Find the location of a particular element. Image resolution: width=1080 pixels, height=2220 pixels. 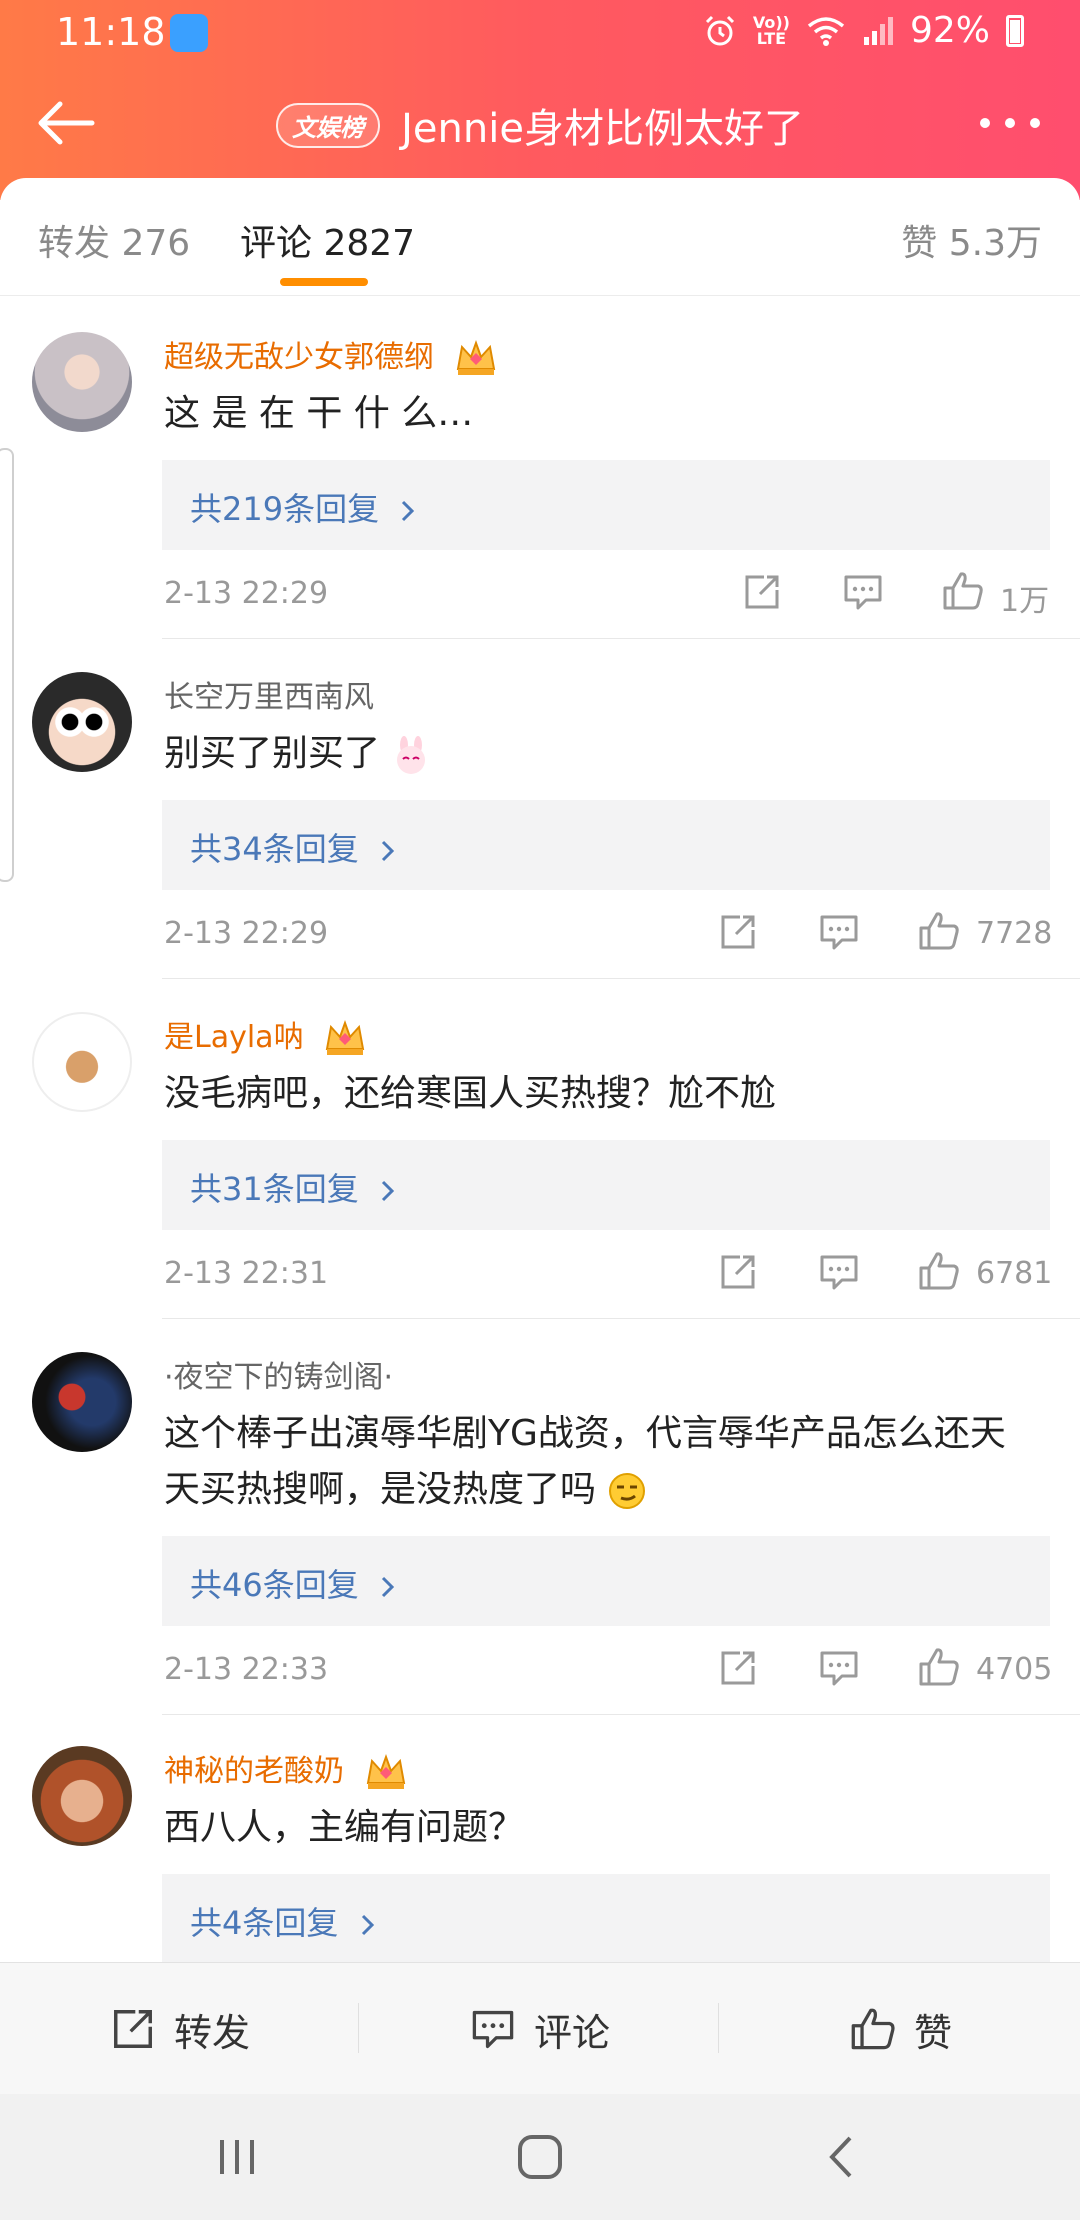

comment-username: 超级无敌少女郭德纲 is located at coordinates (331, 355).